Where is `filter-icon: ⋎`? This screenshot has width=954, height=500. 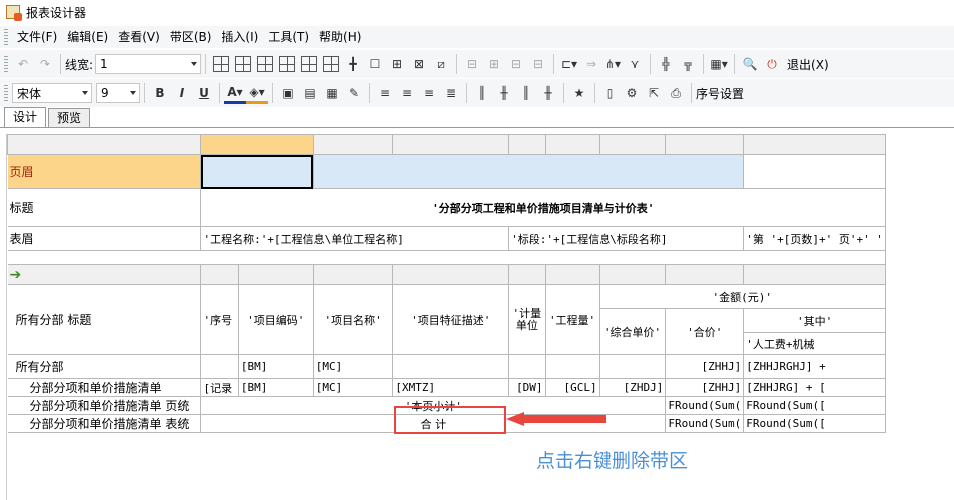
filter-icon: ⋎ is located at coordinates (635, 64).